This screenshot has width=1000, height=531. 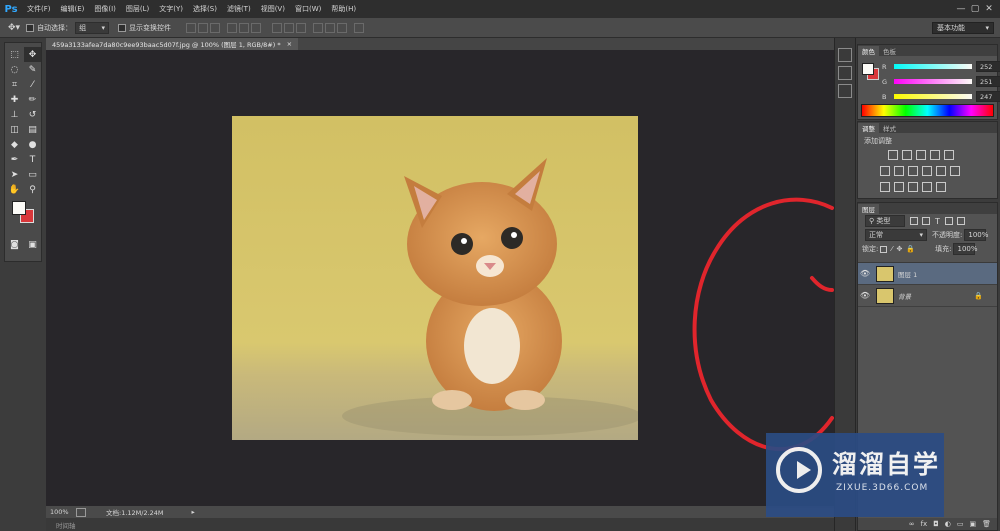 I want to click on blue-slider, so click(x=933, y=96).